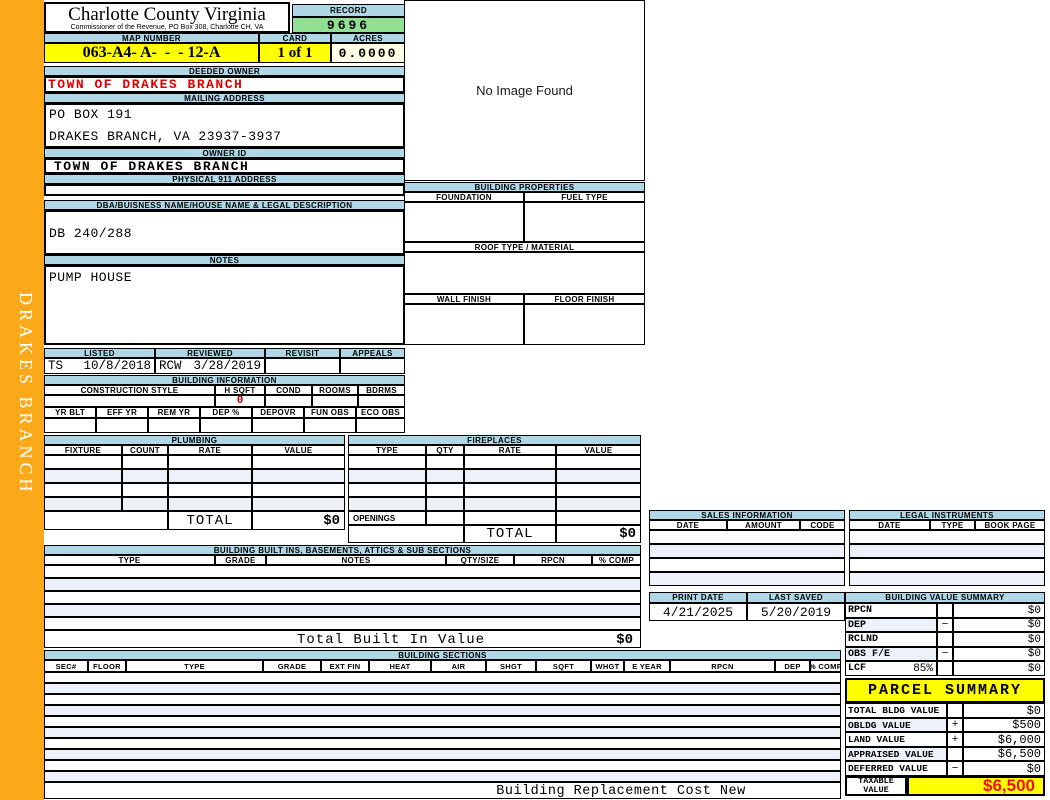 The width and height of the screenshot is (1050, 800). What do you see at coordinates (391, 640) in the screenshot?
I see `built-ins-total-label: Total Built In Value` at bounding box center [391, 640].